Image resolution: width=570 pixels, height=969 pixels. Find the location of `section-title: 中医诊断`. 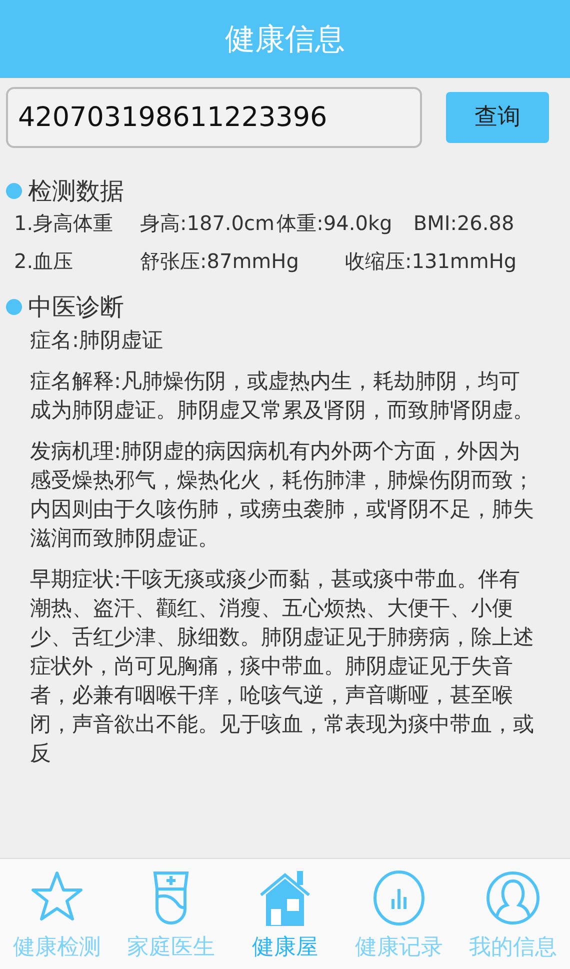

section-title: 中医诊断 is located at coordinates (76, 307).